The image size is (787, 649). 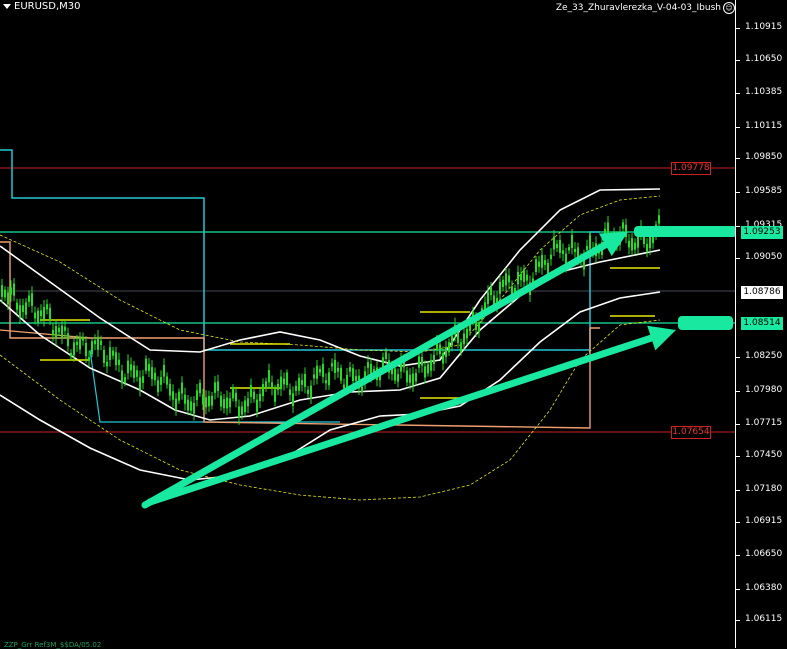 I want to click on lower-level-tag: 1.08514, so click(x=762, y=323).